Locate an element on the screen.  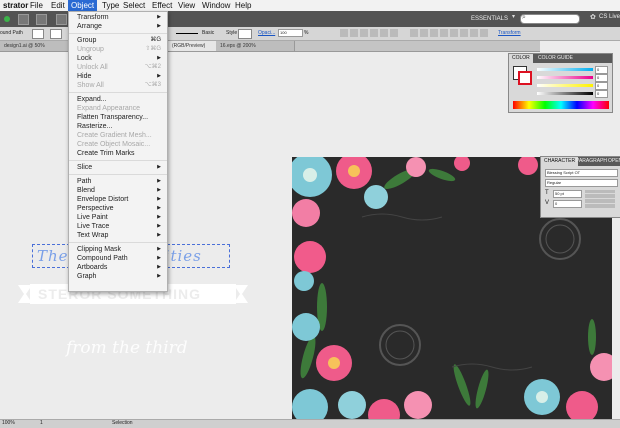
black-value: 0 is located at coordinates (601, 94).